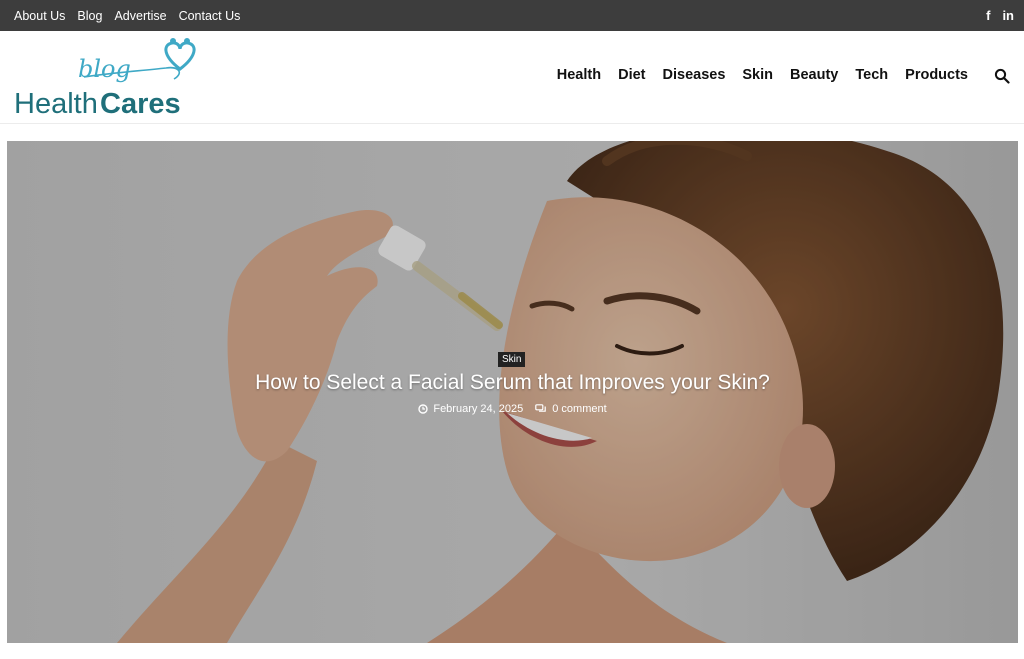 This screenshot has width=1024, height=659. I want to click on logo-heart-icon, so click(180, 56).